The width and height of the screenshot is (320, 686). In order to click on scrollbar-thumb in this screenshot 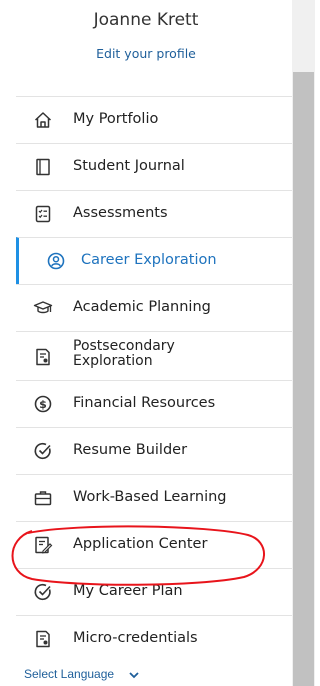, I will do `click(303, 379)`.